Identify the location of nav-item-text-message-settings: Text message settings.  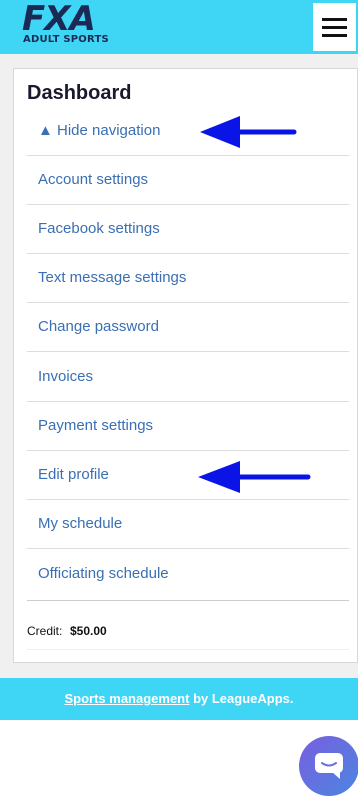
(188, 279).